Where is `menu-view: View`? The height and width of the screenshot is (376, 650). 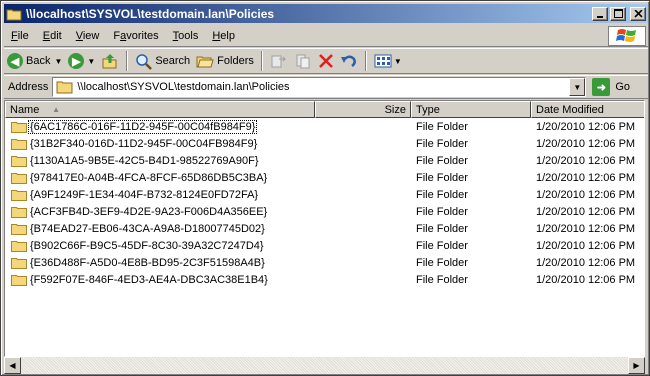
menu-view: View is located at coordinates (88, 36).